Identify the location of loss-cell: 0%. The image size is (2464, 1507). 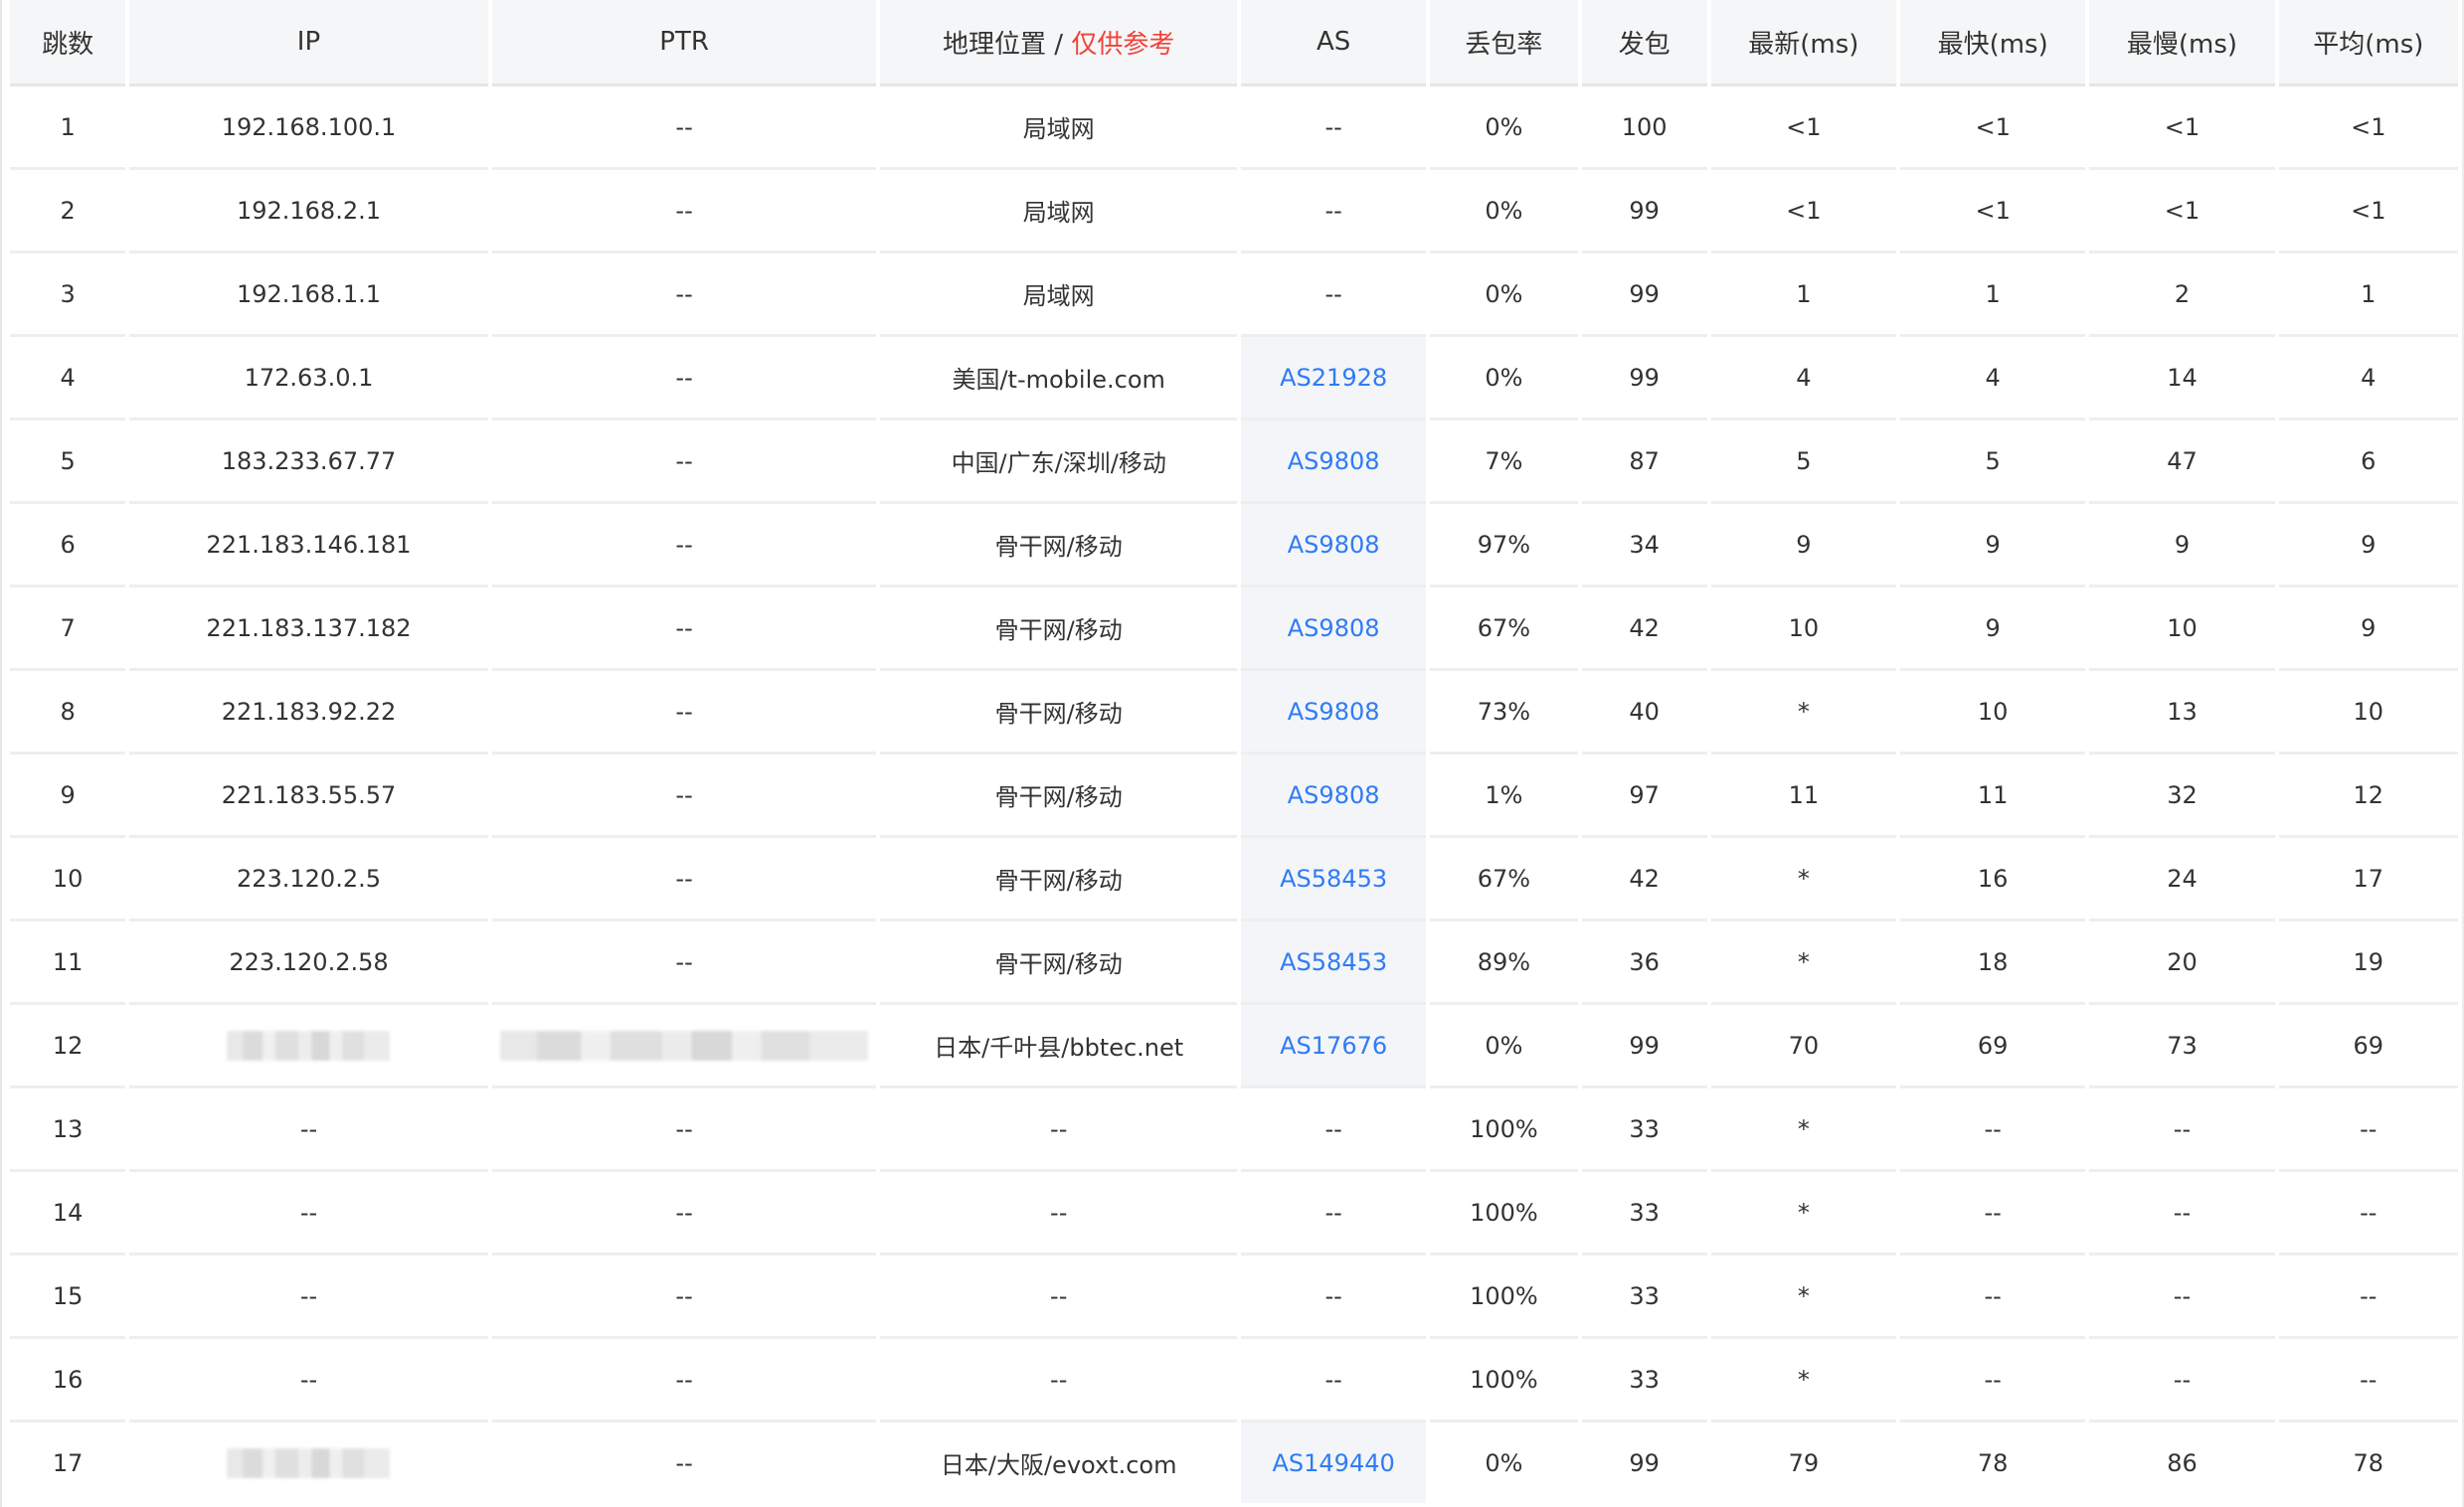
(1504, 211).